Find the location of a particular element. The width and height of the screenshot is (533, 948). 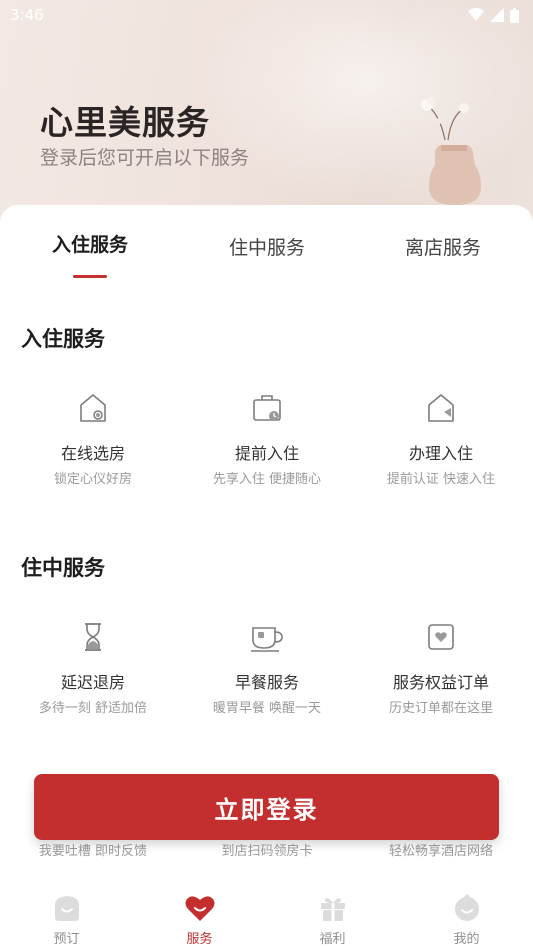

service-breakfast: 早餐服务 暖胃早餐 唤醒一天 is located at coordinates (267, 667).